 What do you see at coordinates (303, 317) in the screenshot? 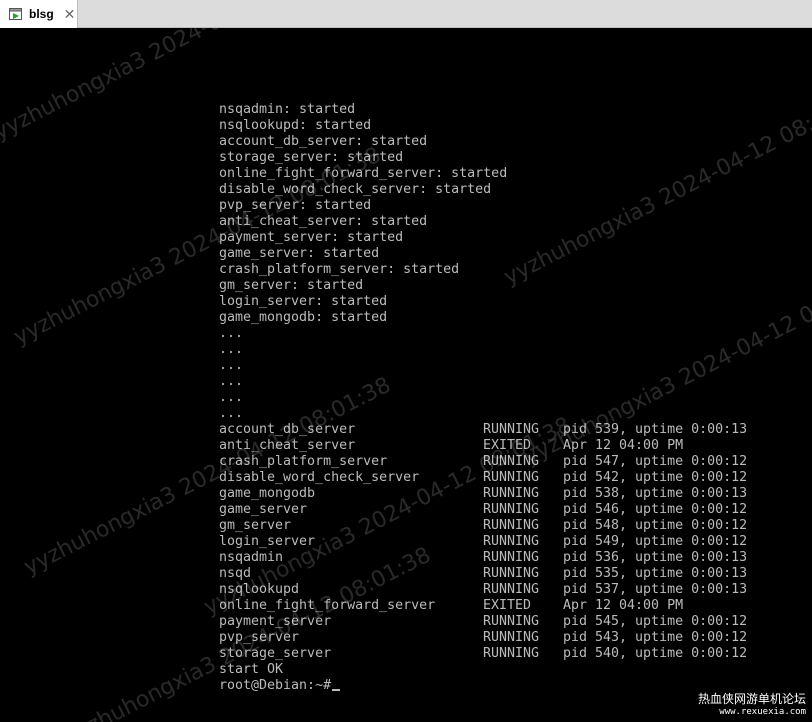
I see `start-line: game_mongodb: started` at bounding box center [303, 317].